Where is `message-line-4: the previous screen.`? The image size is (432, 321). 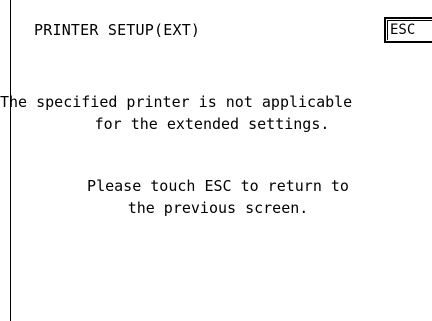 message-line-4: the previous screen. is located at coordinates (218, 208).